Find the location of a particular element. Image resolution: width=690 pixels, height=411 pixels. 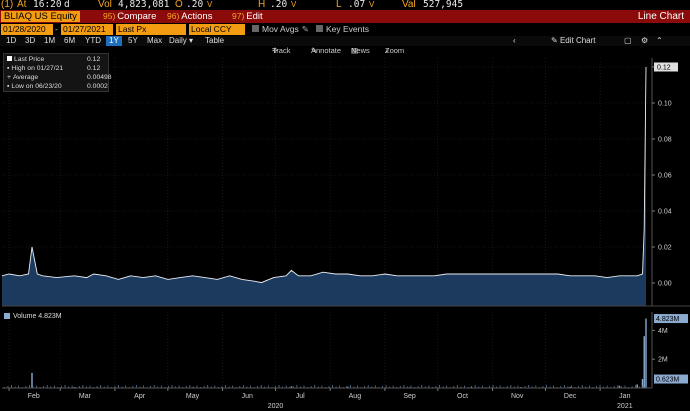

month-label: Sep is located at coordinates (409, 396).